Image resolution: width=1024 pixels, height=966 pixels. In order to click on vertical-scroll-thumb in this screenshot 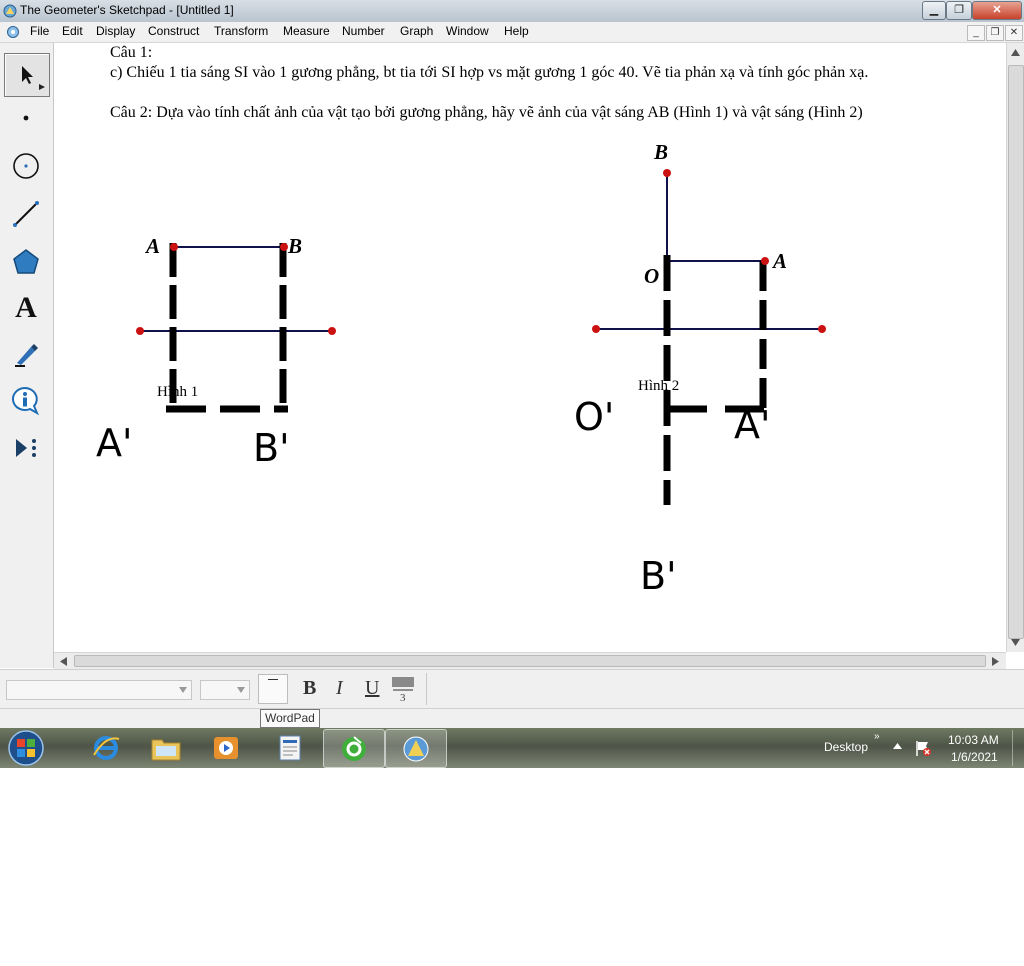, I will do `click(1016, 352)`.